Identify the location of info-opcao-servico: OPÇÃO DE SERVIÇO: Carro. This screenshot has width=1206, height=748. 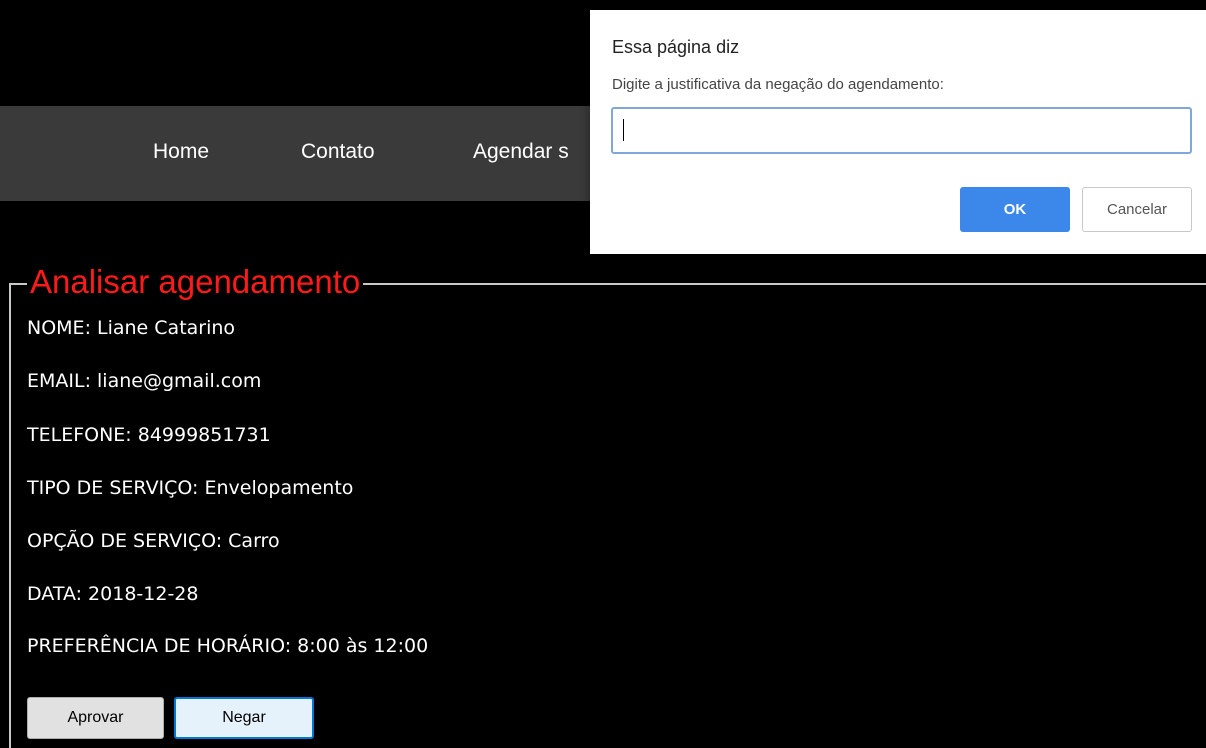
(153, 541).